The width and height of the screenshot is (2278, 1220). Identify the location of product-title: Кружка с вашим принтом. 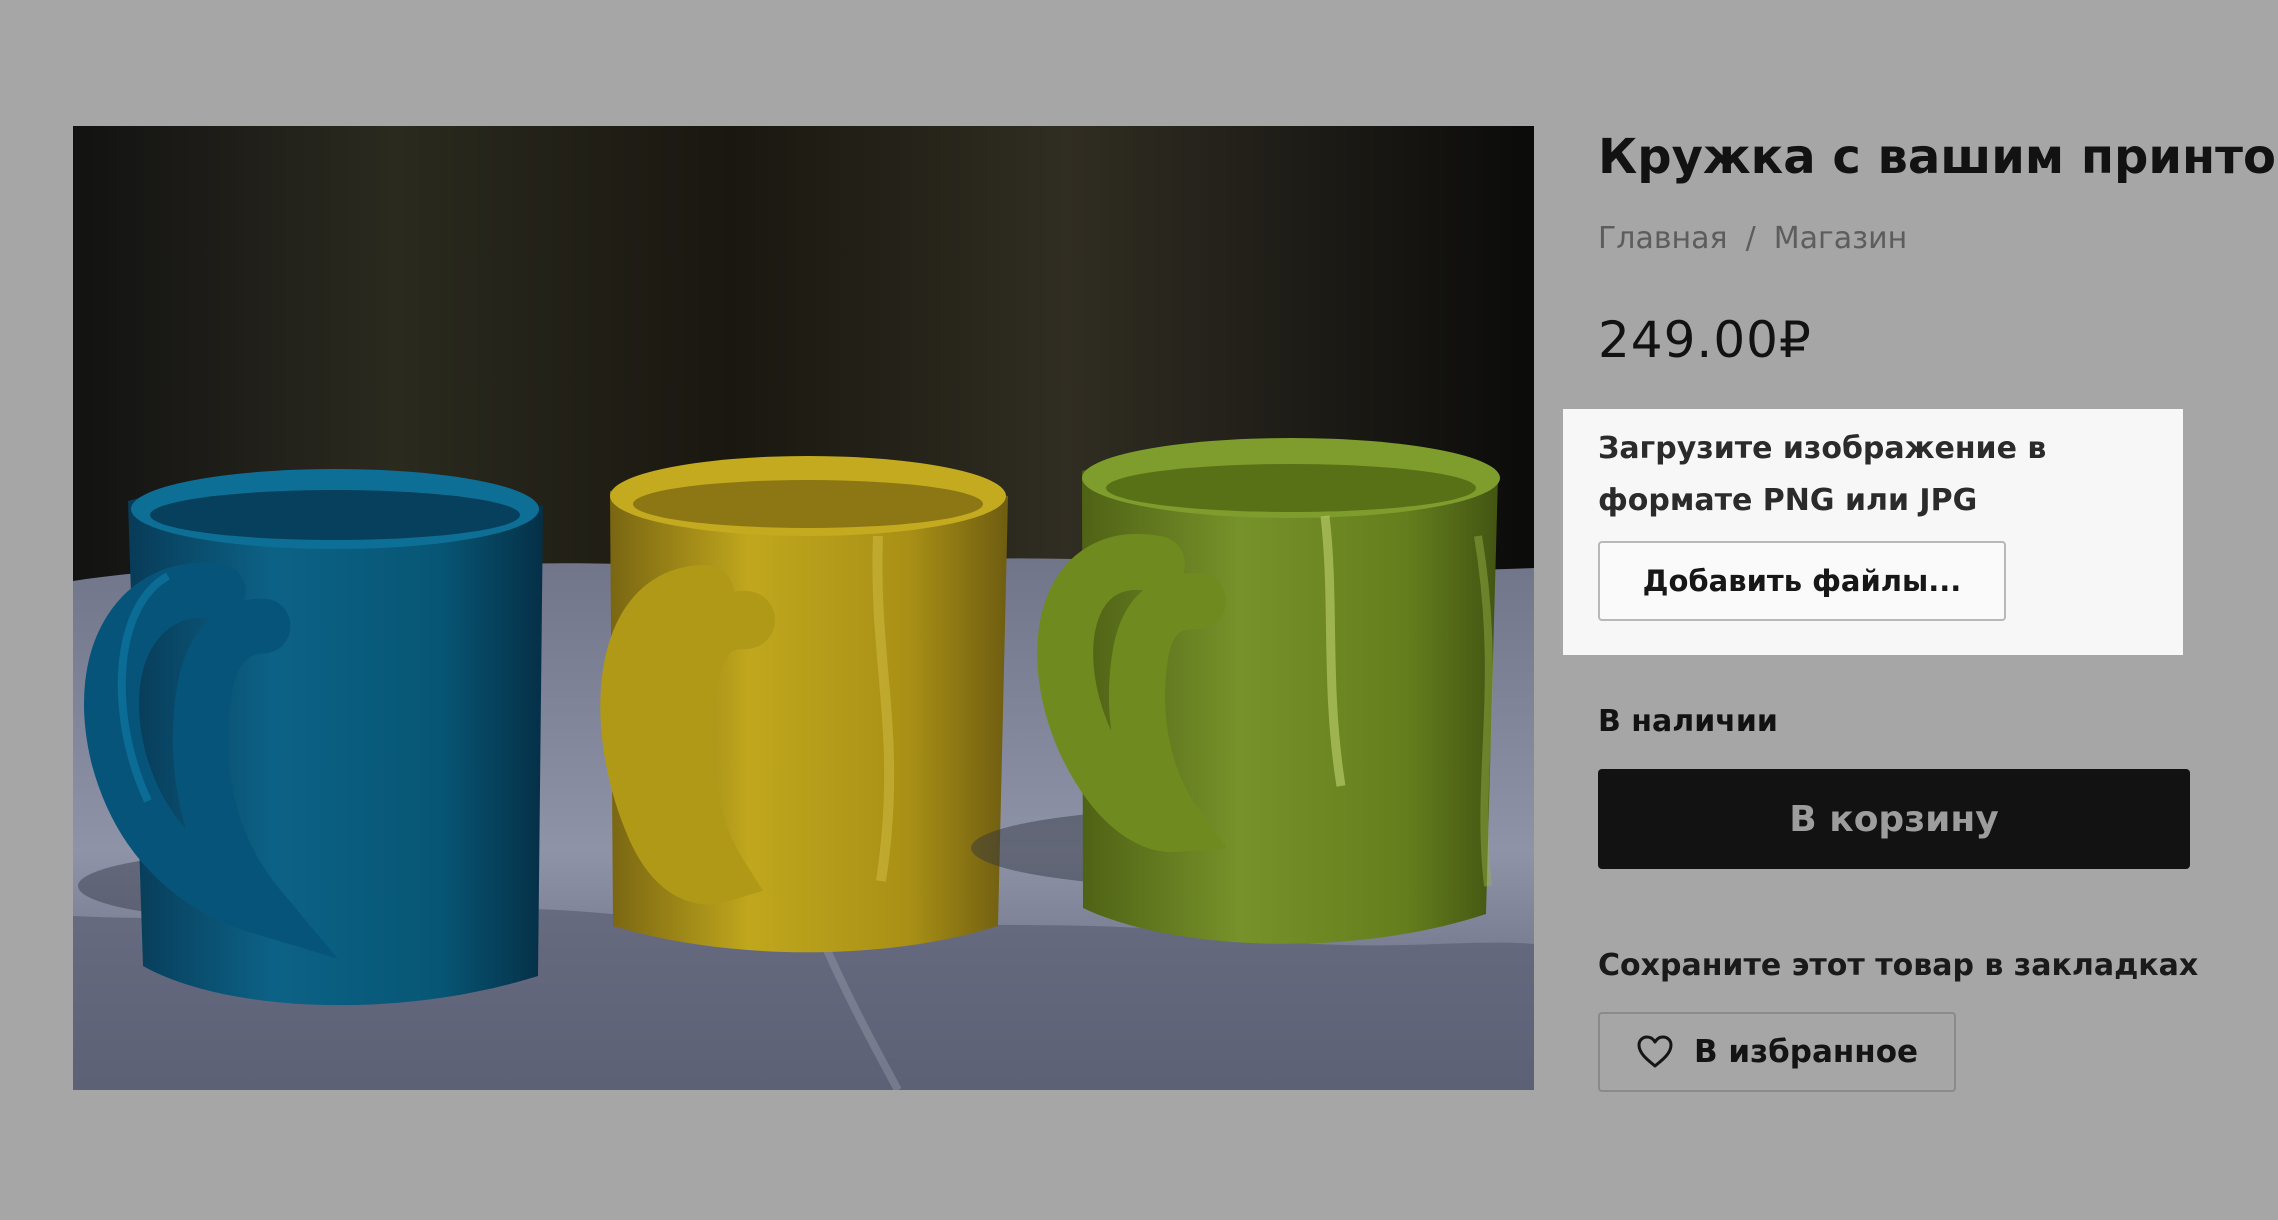
(1938, 157).